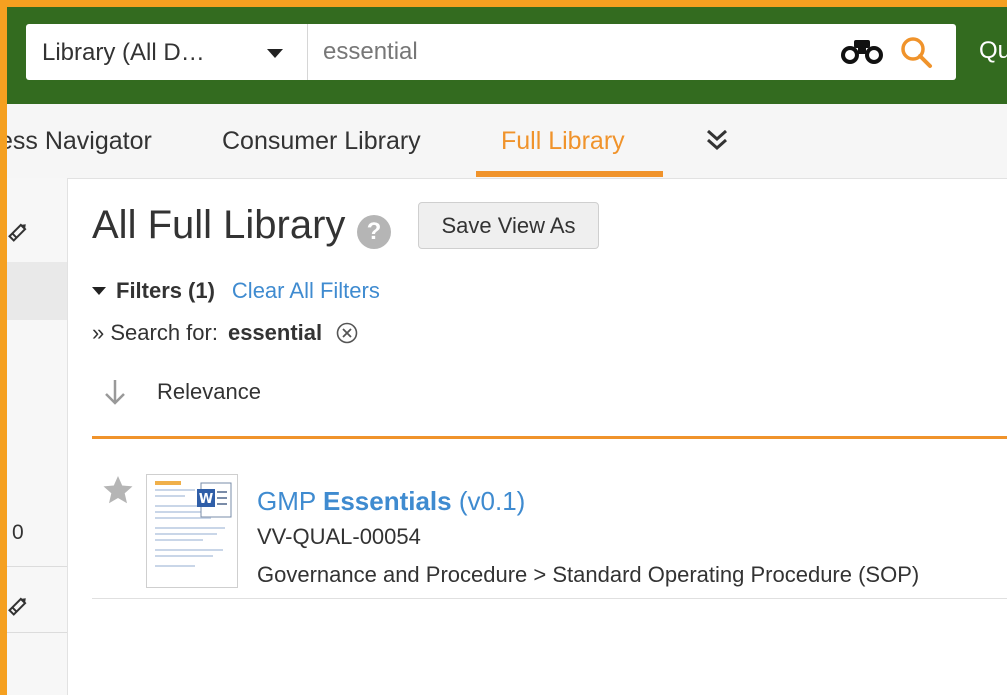 The width and height of the screenshot is (1007, 695). I want to click on search-for-filter: » Search for: essential, so click(225, 333).